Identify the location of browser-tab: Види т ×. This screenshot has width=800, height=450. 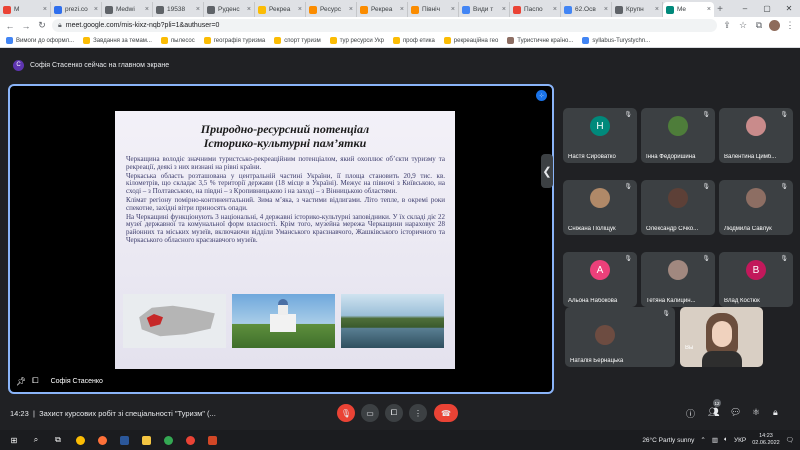
(484, 9).